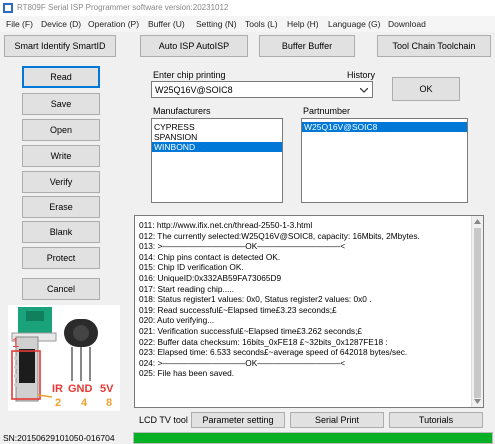  What do you see at coordinates (59, 438) in the screenshot?
I see `serial-number: SN:20150629101050-016704` at bounding box center [59, 438].